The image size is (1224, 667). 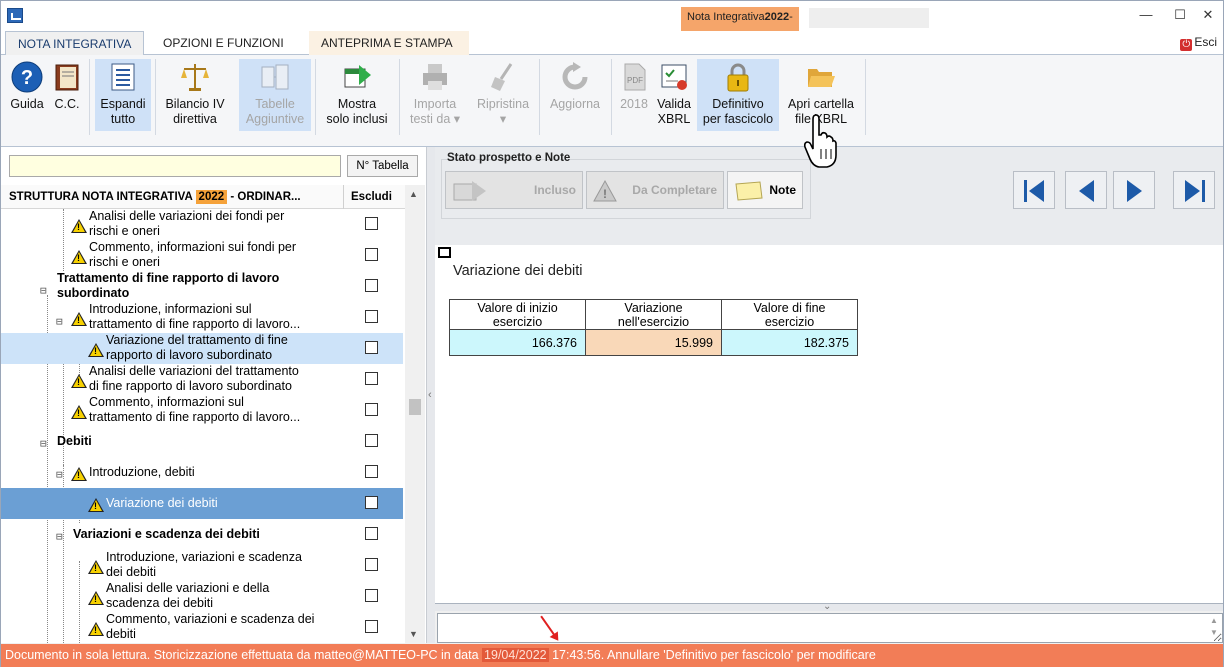 What do you see at coordinates (444, 252) in the screenshot?
I see `anchor-marker` at bounding box center [444, 252].